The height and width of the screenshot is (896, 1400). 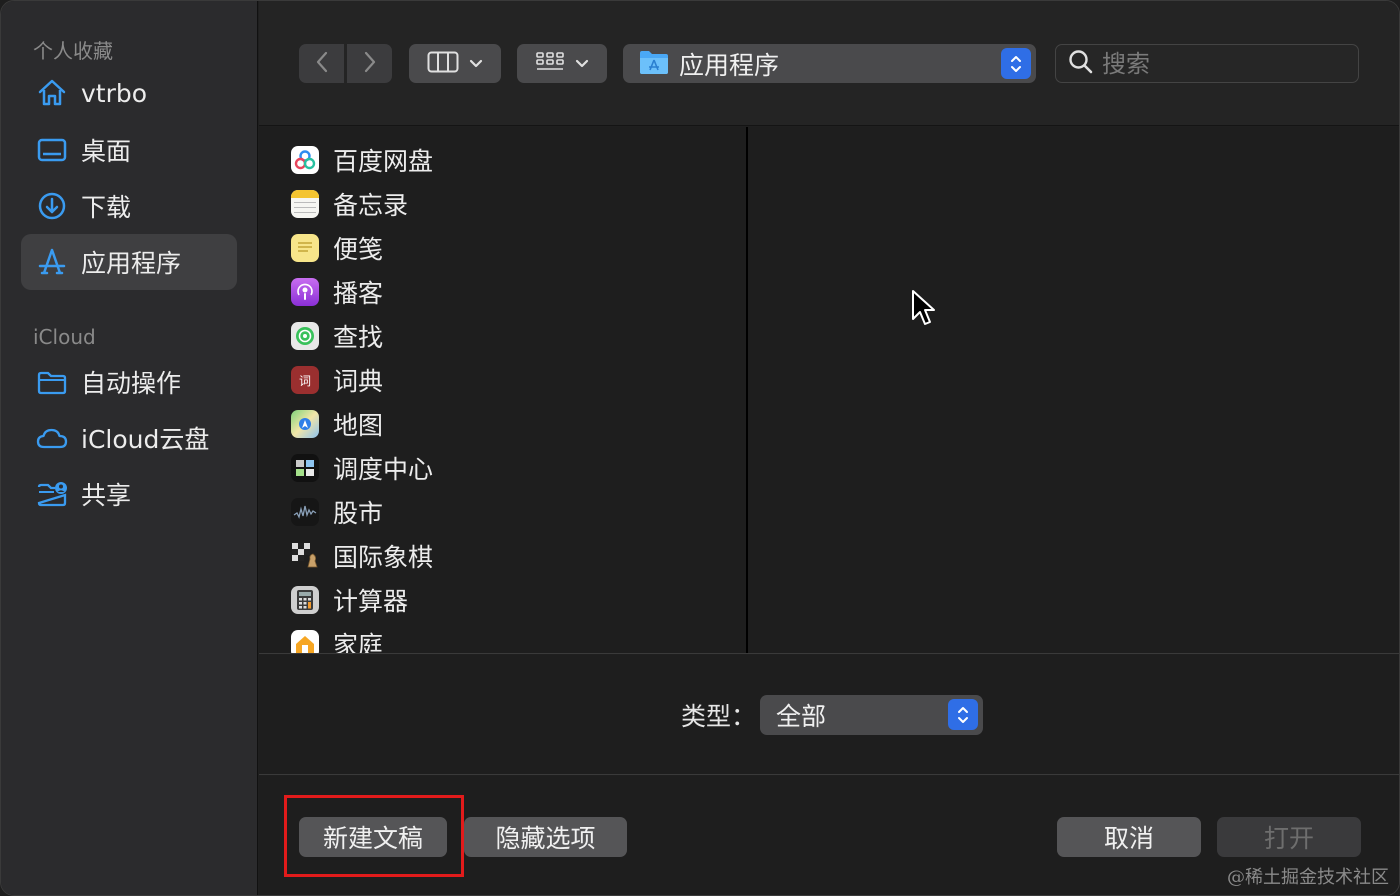 What do you see at coordinates (305, 512) in the screenshot?
I see `stocks-icon` at bounding box center [305, 512].